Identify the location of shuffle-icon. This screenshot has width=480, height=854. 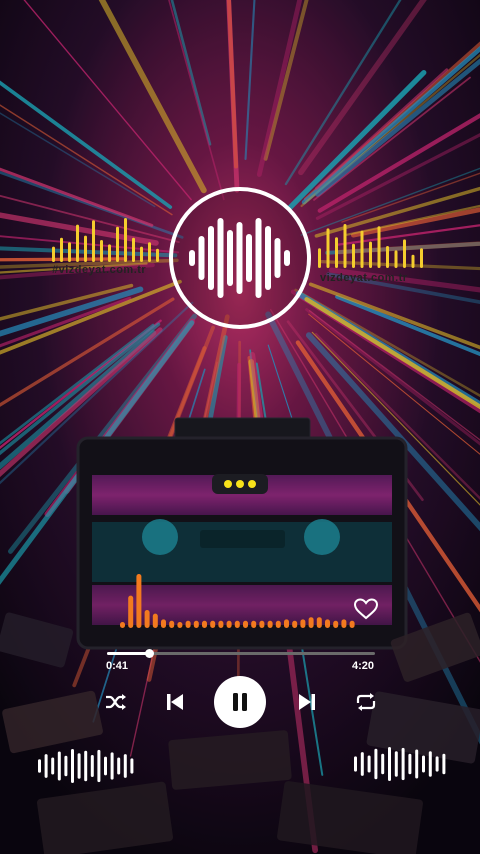
(116, 702).